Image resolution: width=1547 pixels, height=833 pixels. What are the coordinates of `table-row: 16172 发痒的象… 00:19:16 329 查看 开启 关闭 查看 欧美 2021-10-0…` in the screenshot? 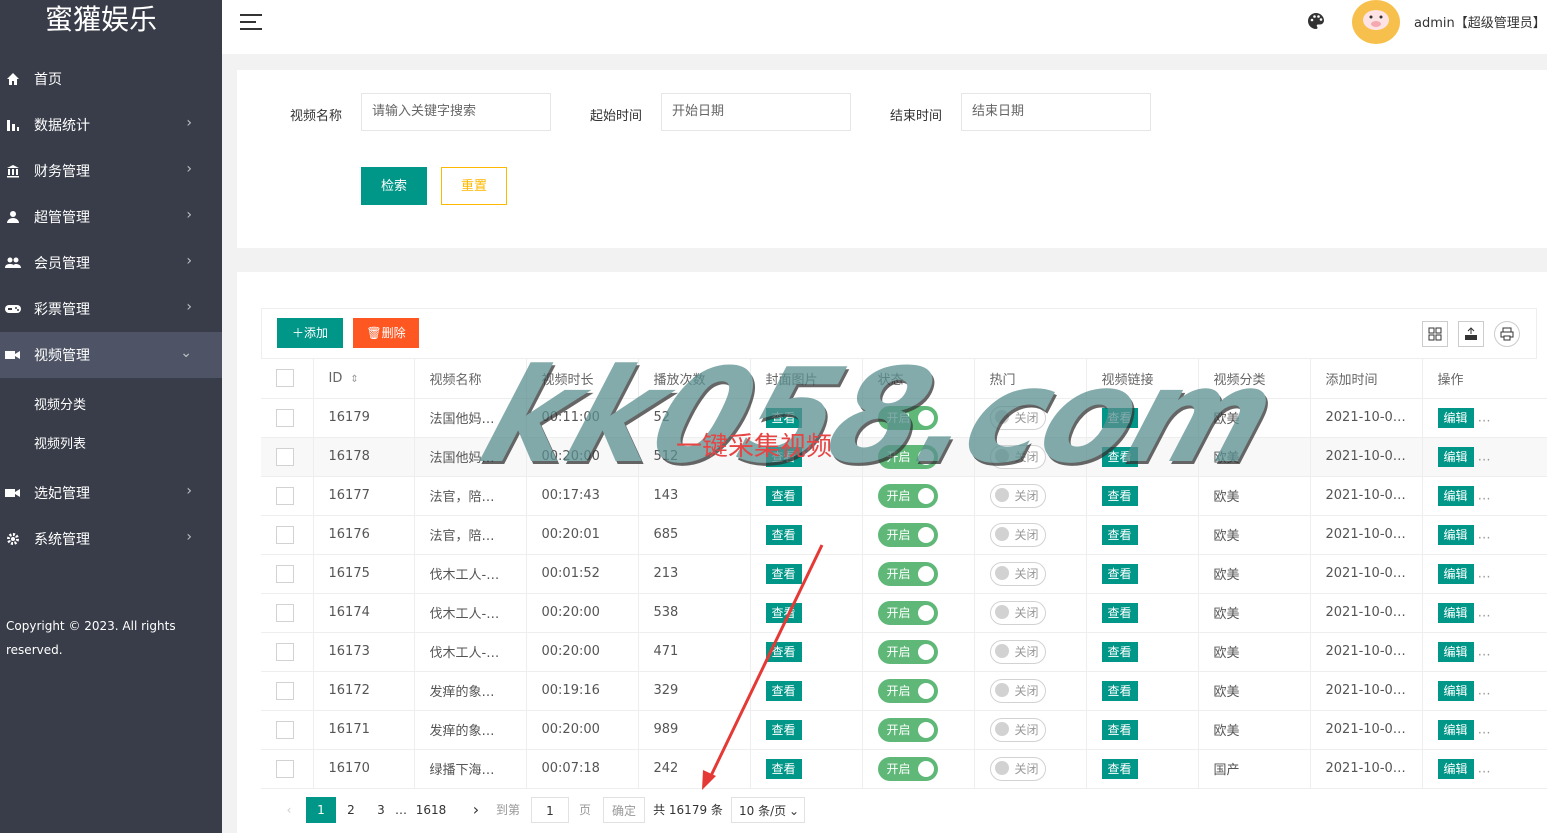 It's located at (904, 691).